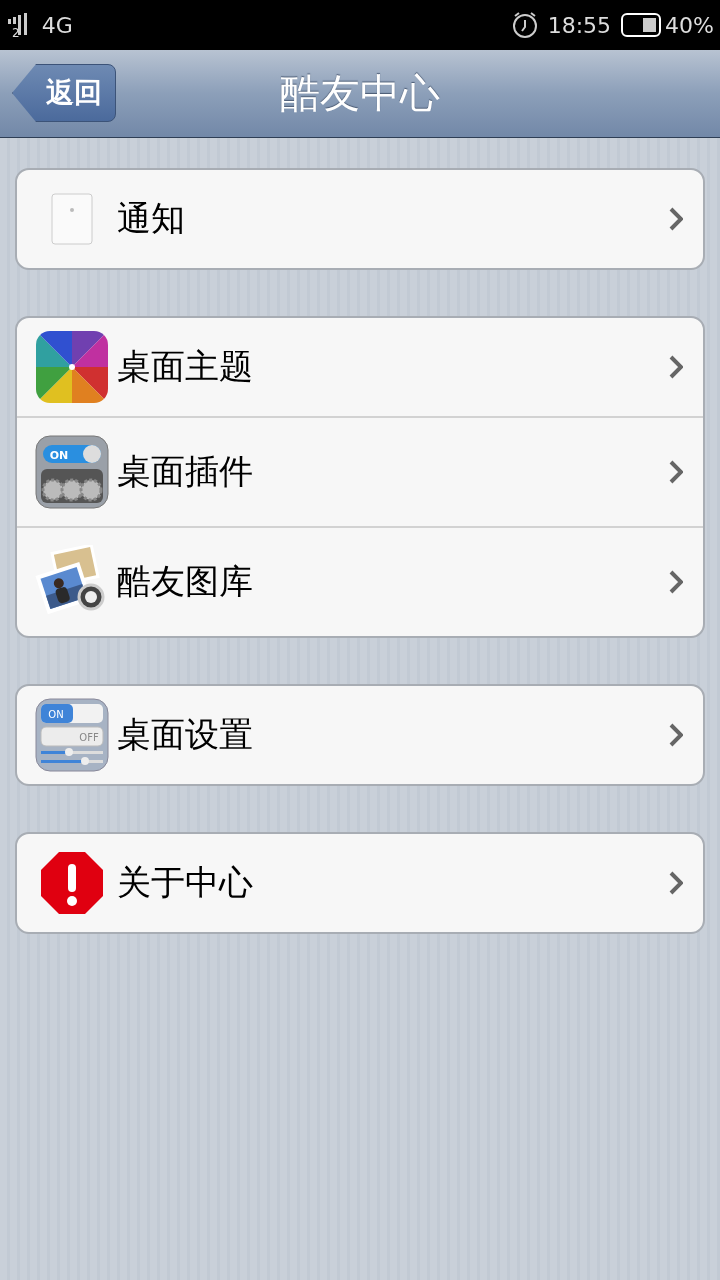 The width and height of the screenshot is (720, 1280). I want to click on settings-row: ON OFF 桌面设置, so click(360, 735).